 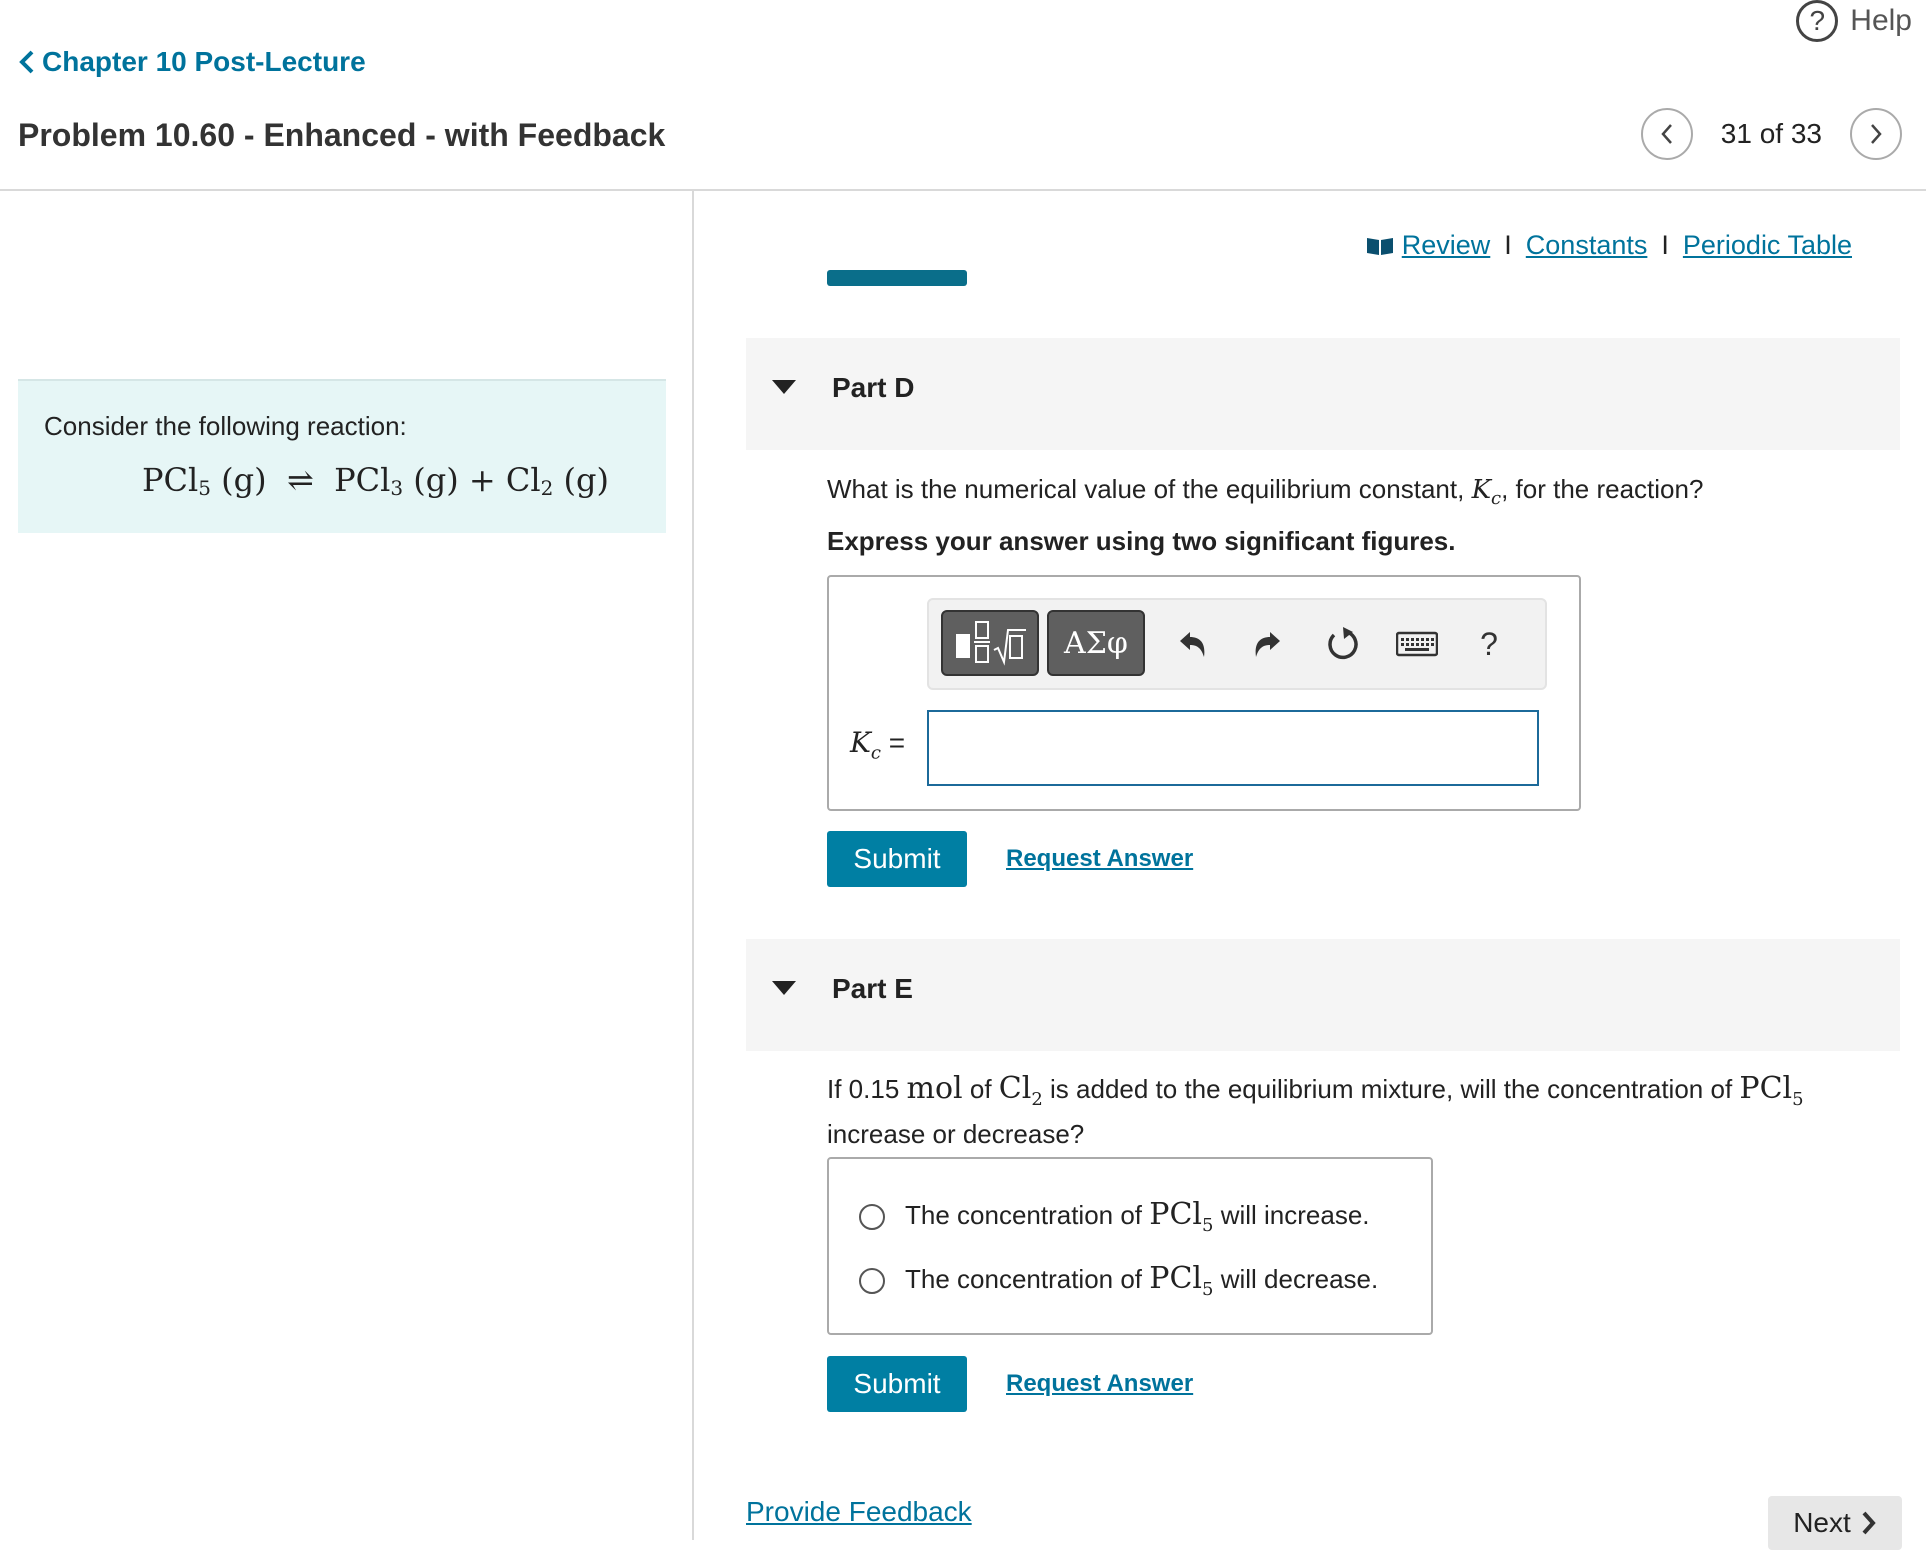 I want to click on previous-problem-button, so click(x=1666, y=134).